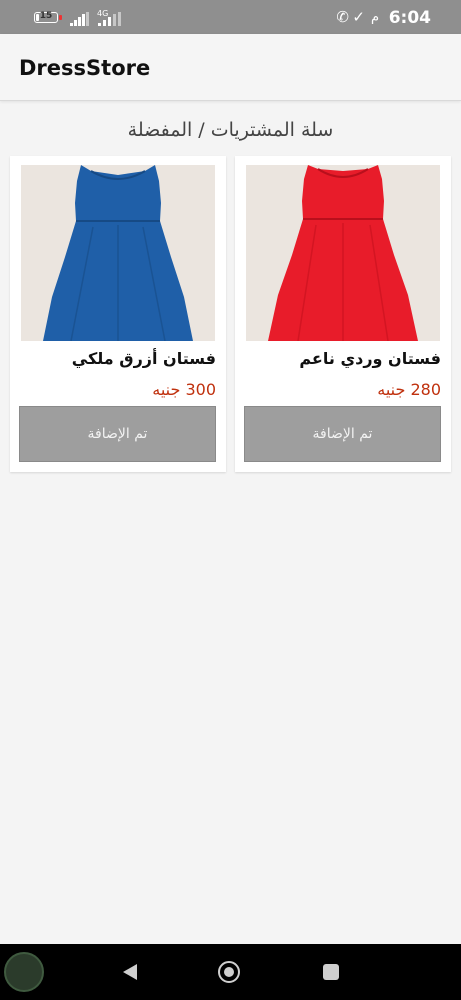 The width and height of the screenshot is (461, 1000). Describe the element at coordinates (230, 130) in the screenshot. I see `page-title: سلة المشتريات / المفضلة` at that location.